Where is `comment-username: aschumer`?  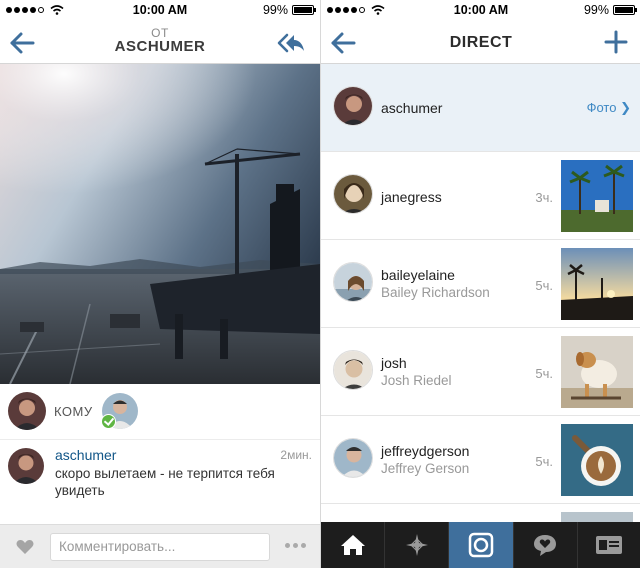 comment-username: aschumer is located at coordinates (85, 455).